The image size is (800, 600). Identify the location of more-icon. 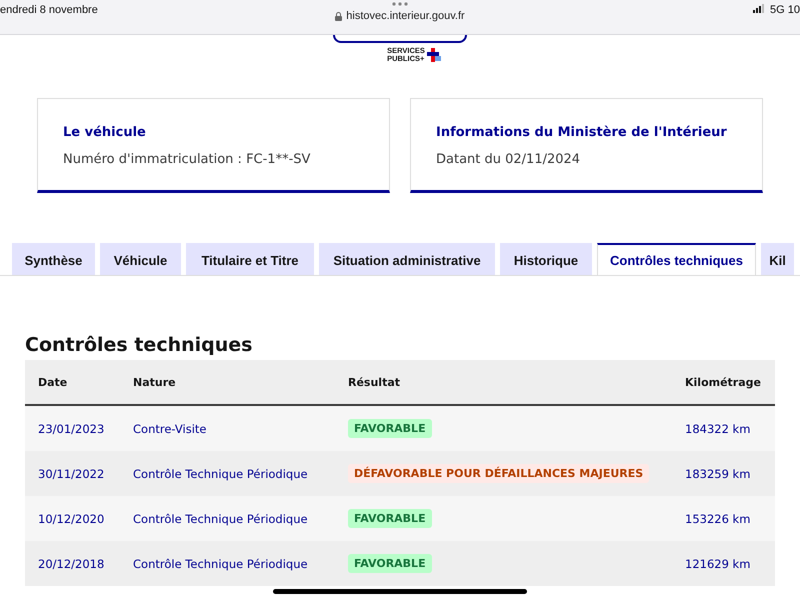
(400, 4).